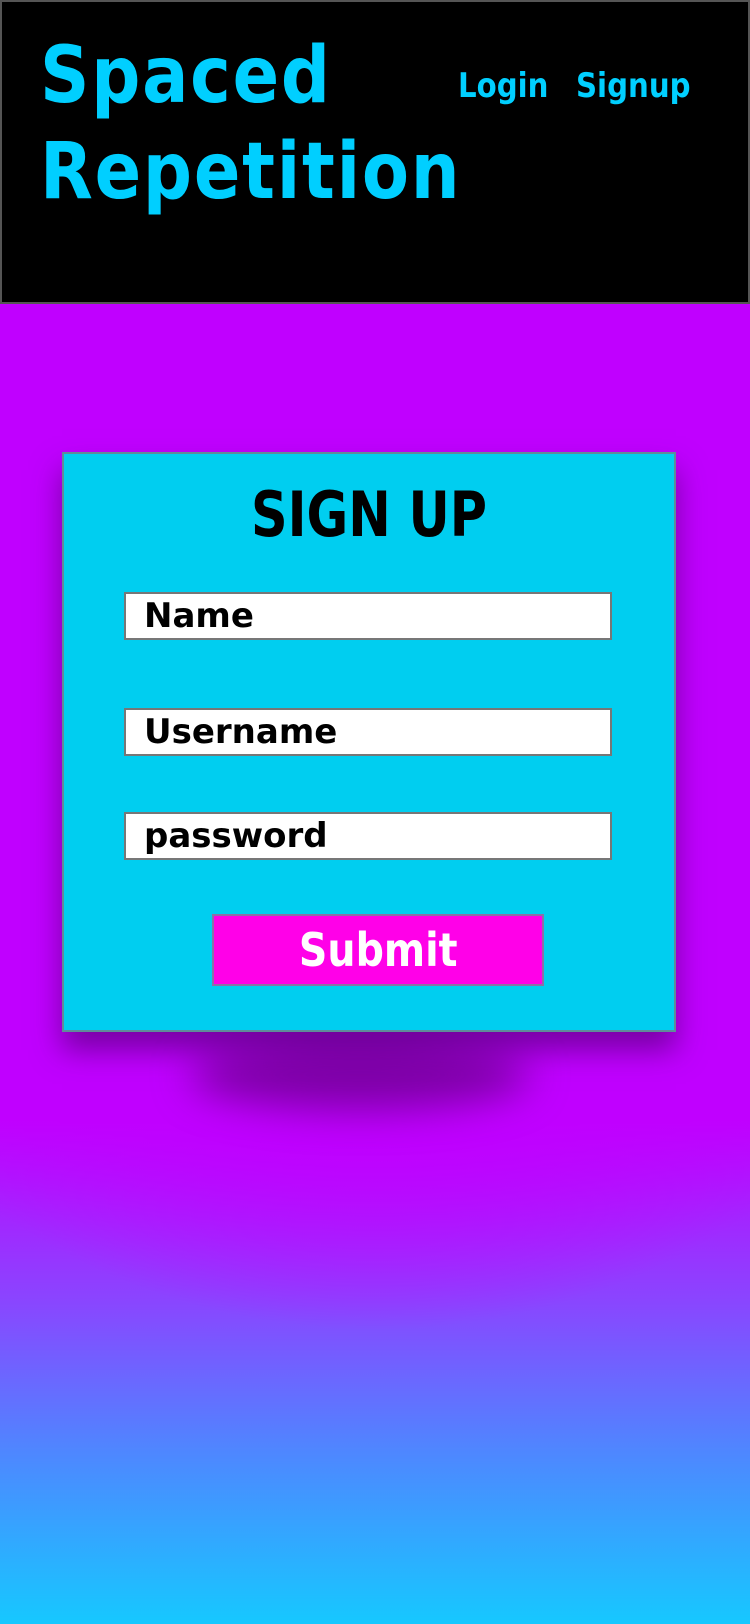  I want to click on signup-link: Signup, so click(633, 86).